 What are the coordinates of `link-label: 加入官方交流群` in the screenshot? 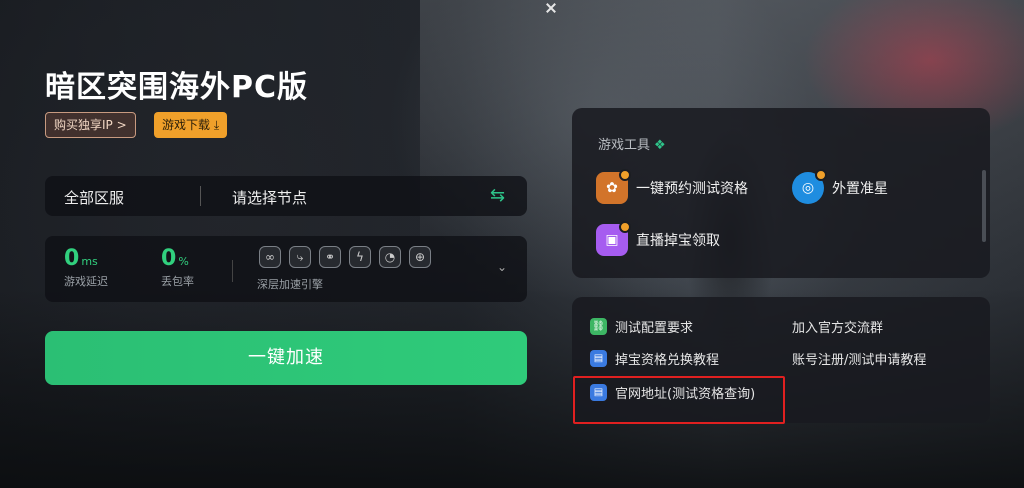 It's located at (838, 328).